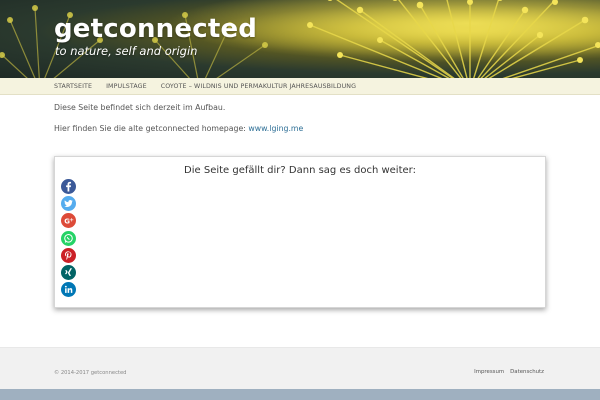 Image resolution: width=600 pixels, height=400 pixels. Describe the element at coordinates (90, 373) in the screenshot. I see `copyright-text: © 2014-2017 getconnected` at that location.